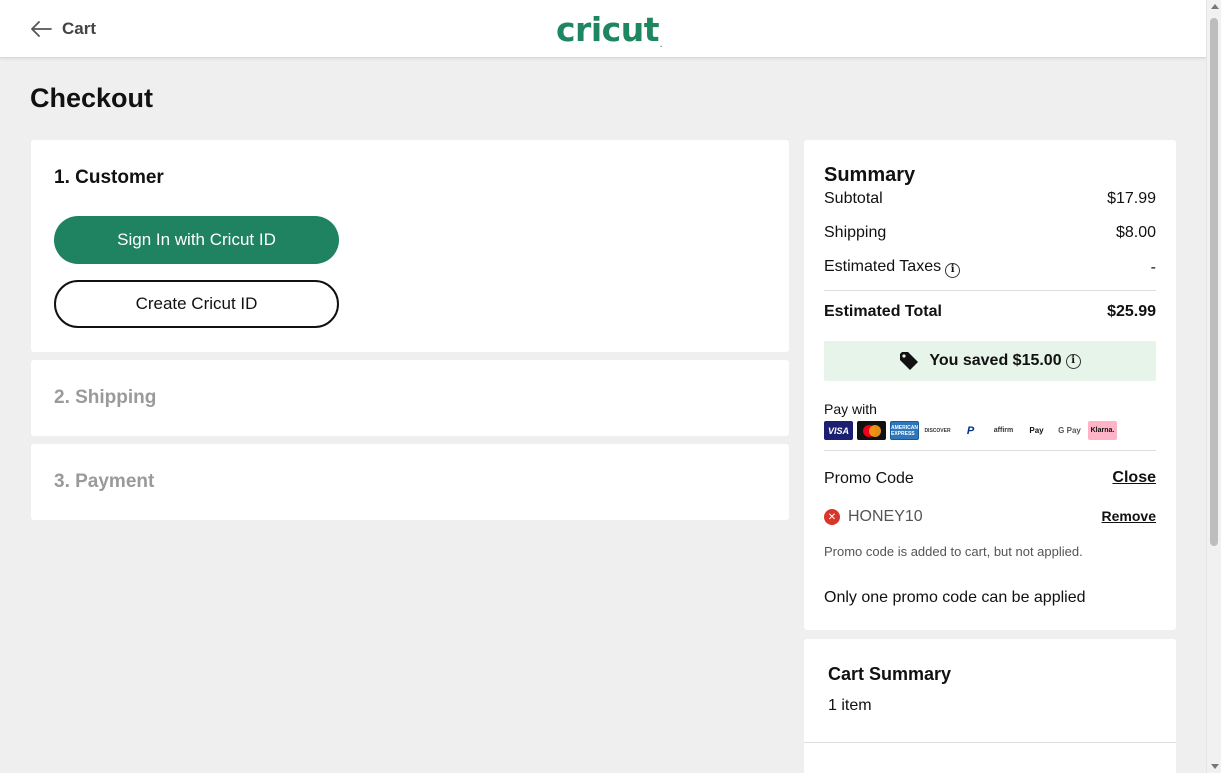 Image resolution: width=1221 pixels, height=773 pixels. What do you see at coordinates (1153, 267) in the screenshot?
I see `taxes-value: -` at bounding box center [1153, 267].